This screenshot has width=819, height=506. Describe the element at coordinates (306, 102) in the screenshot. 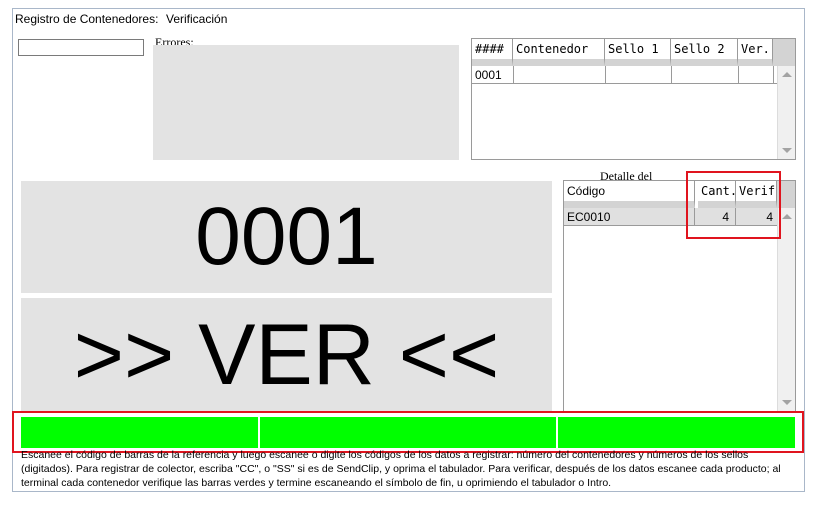

I see `errors-box` at that location.